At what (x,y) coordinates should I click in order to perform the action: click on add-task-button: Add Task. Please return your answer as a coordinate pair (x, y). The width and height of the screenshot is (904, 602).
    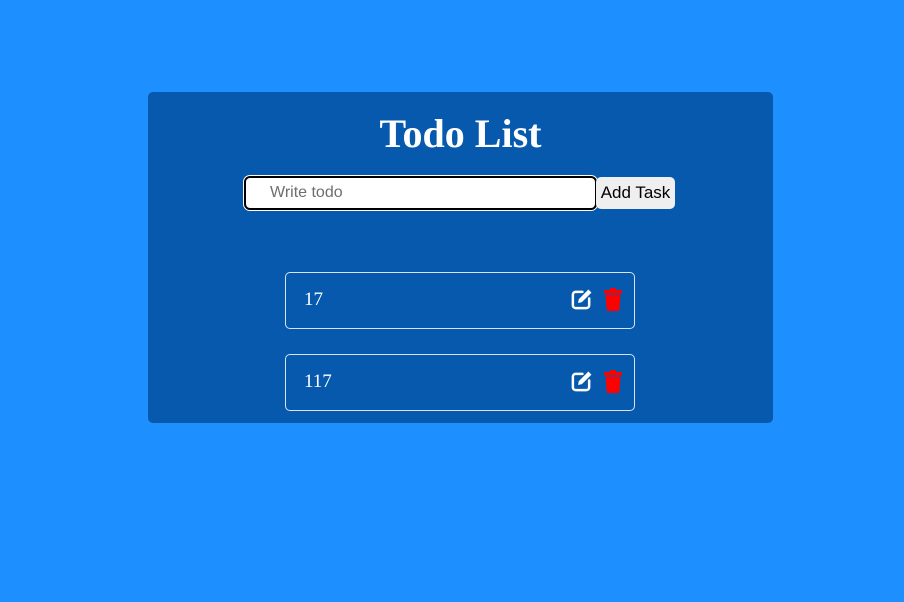
    Looking at the image, I should click on (635, 193).